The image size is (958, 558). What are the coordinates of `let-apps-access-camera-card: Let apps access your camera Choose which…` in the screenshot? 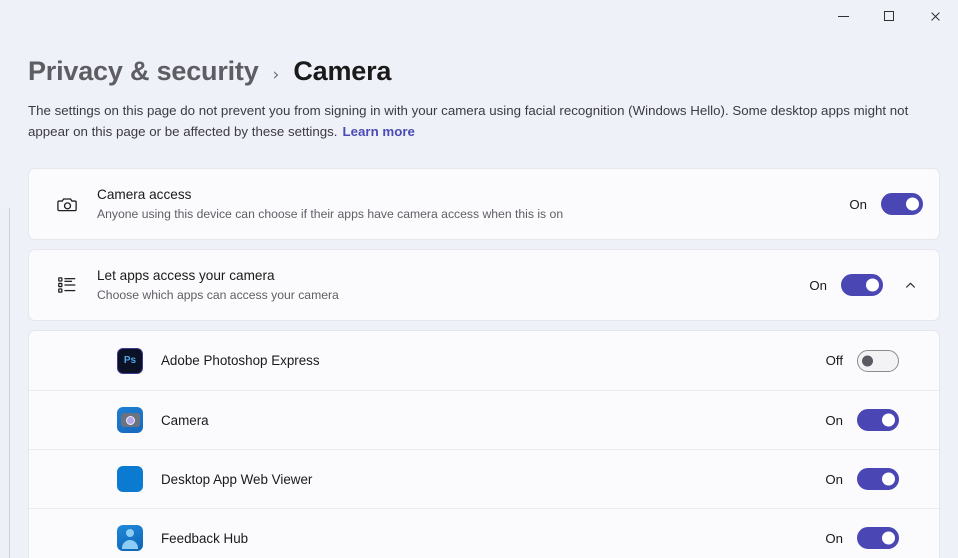 It's located at (484, 285).